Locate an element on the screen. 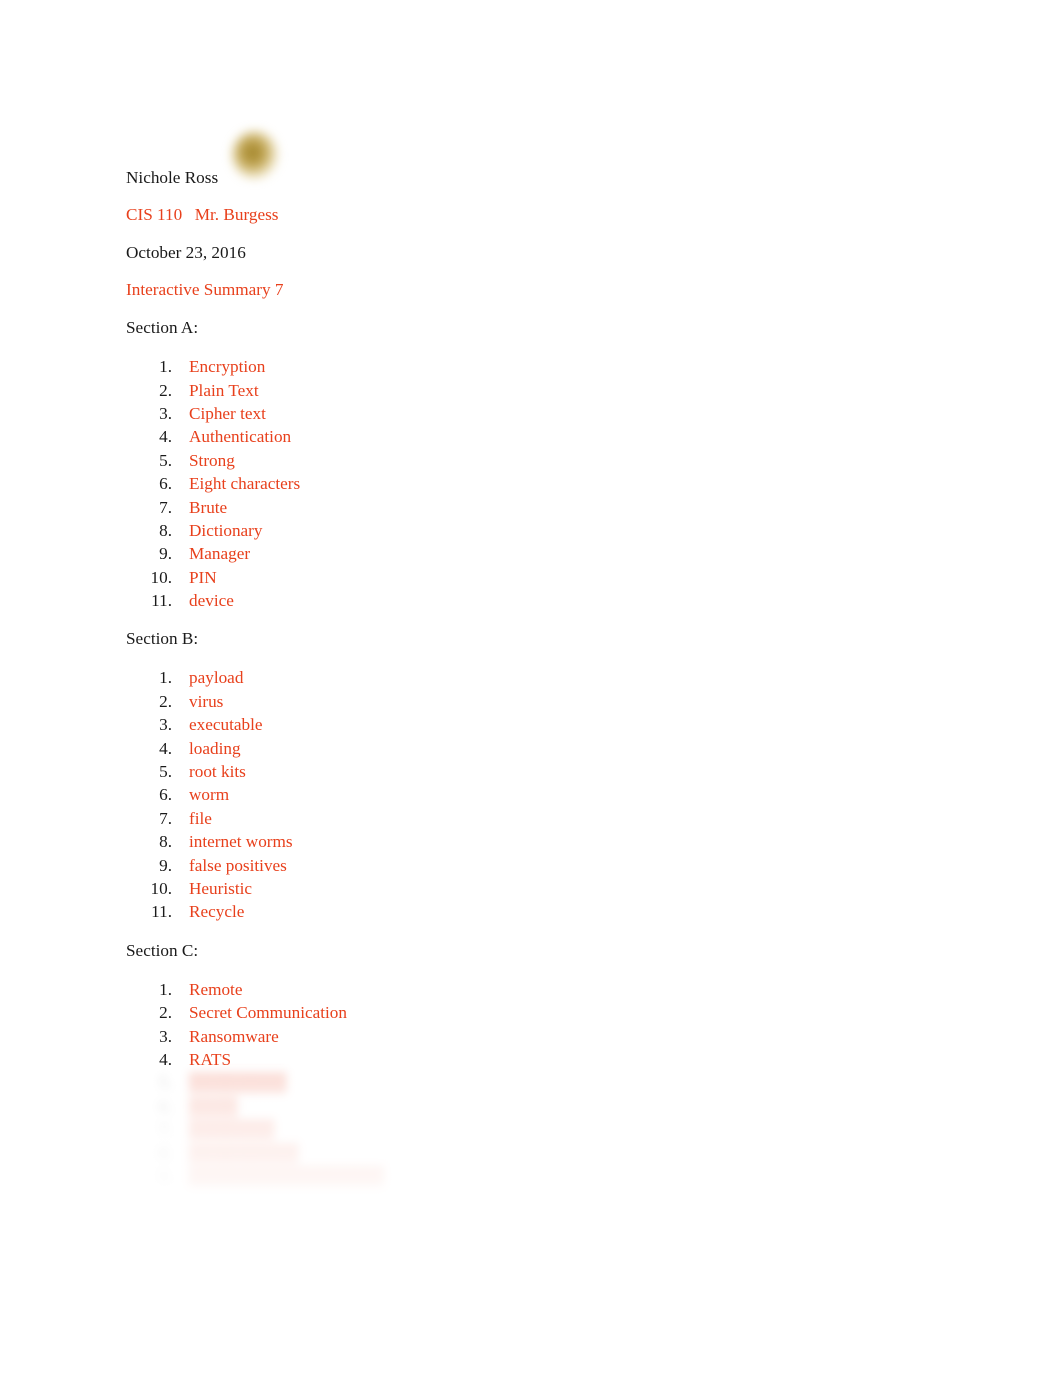 The image size is (1062, 1377). list-item: 10. PIN is located at coordinates (531, 577).